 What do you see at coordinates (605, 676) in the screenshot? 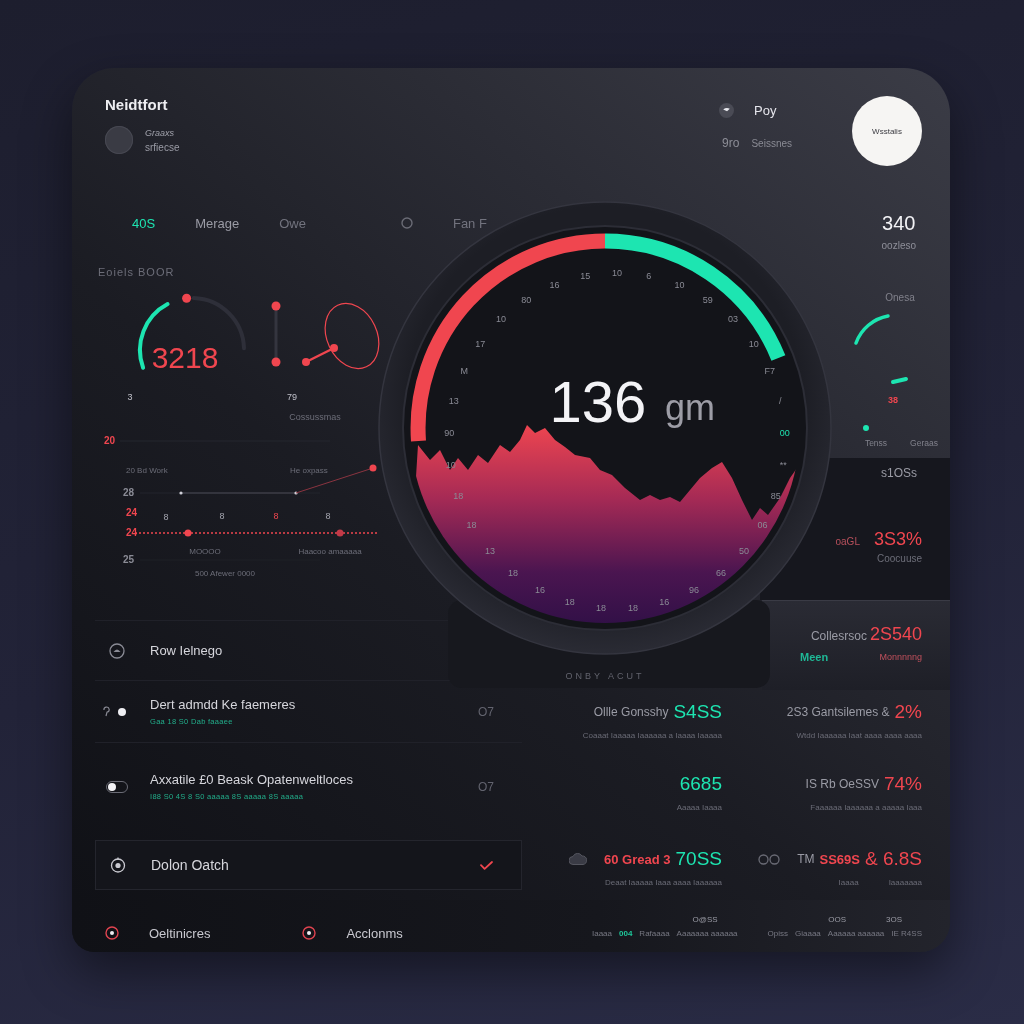
I see `stand-caption: ONBY ACUT` at bounding box center [605, 676].